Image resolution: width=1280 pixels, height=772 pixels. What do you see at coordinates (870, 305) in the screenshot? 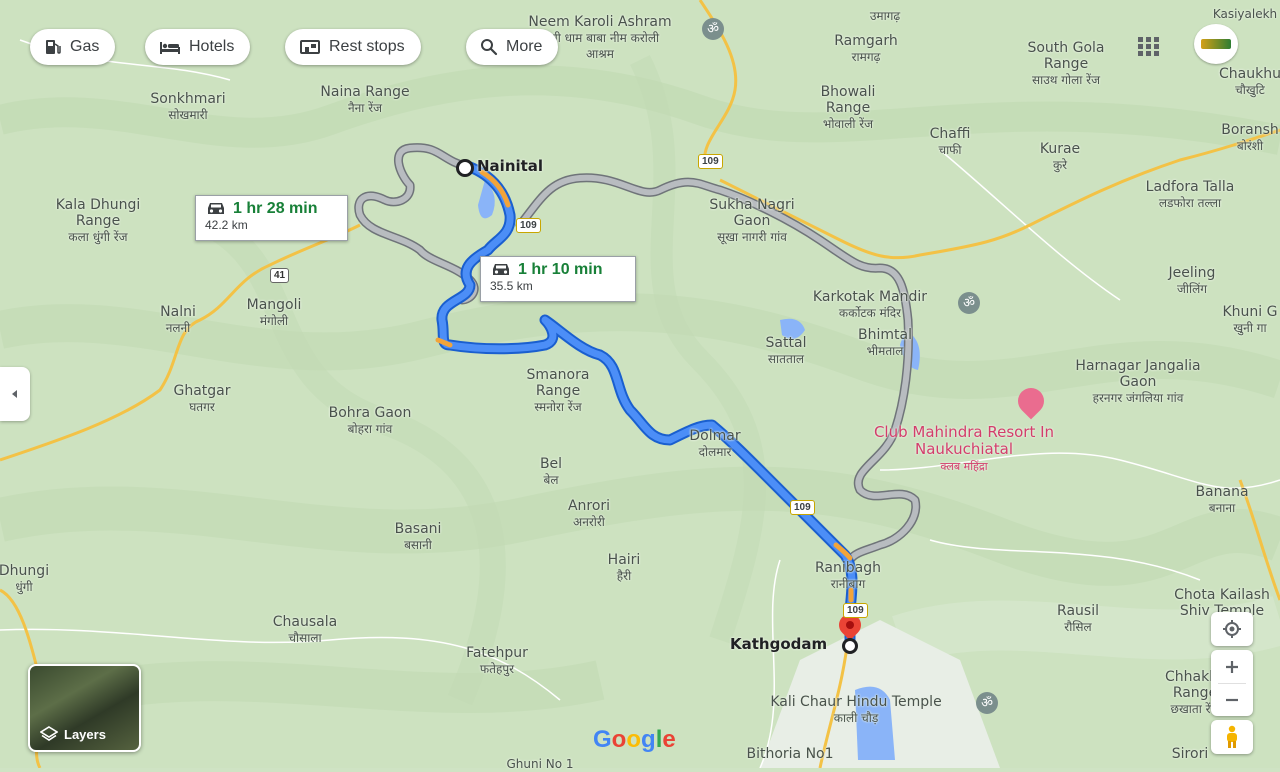
I see `place-label: Karkotak Mandir कर्कोटक मंदिर` at bounding box center [870, 305].